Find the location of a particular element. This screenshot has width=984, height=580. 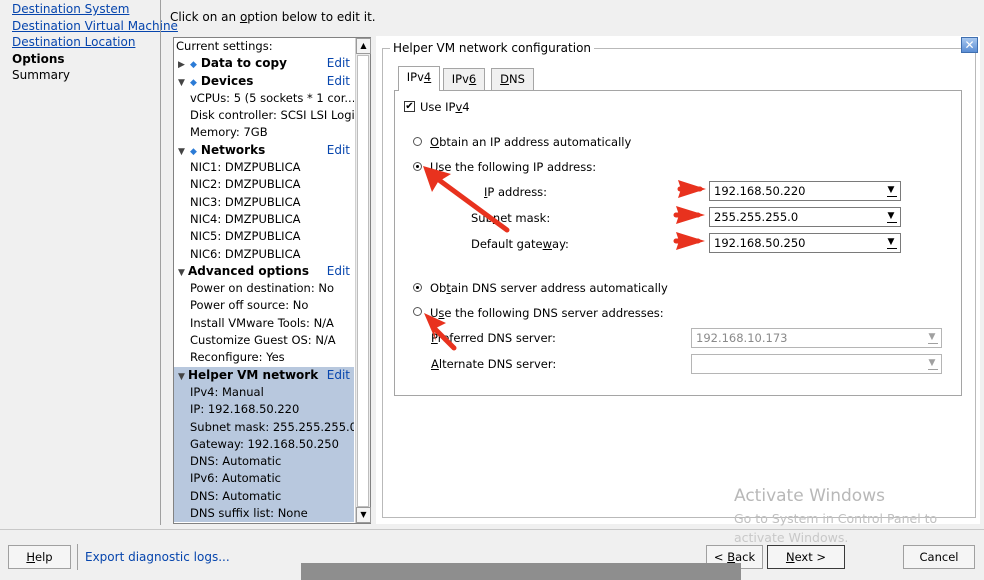

next-button: Next > is located at coordinates (806, 557).